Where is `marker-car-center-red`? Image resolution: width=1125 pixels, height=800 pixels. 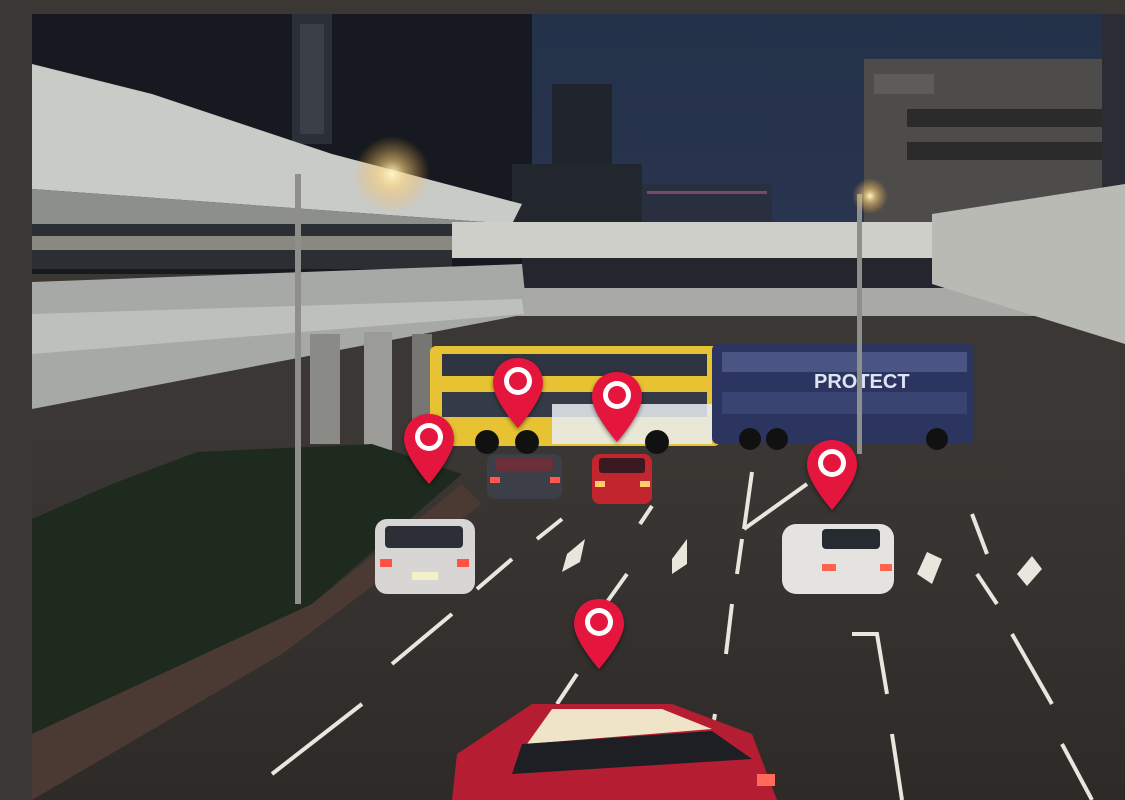 marker-car-center-red is located at coordinates (617, 407).